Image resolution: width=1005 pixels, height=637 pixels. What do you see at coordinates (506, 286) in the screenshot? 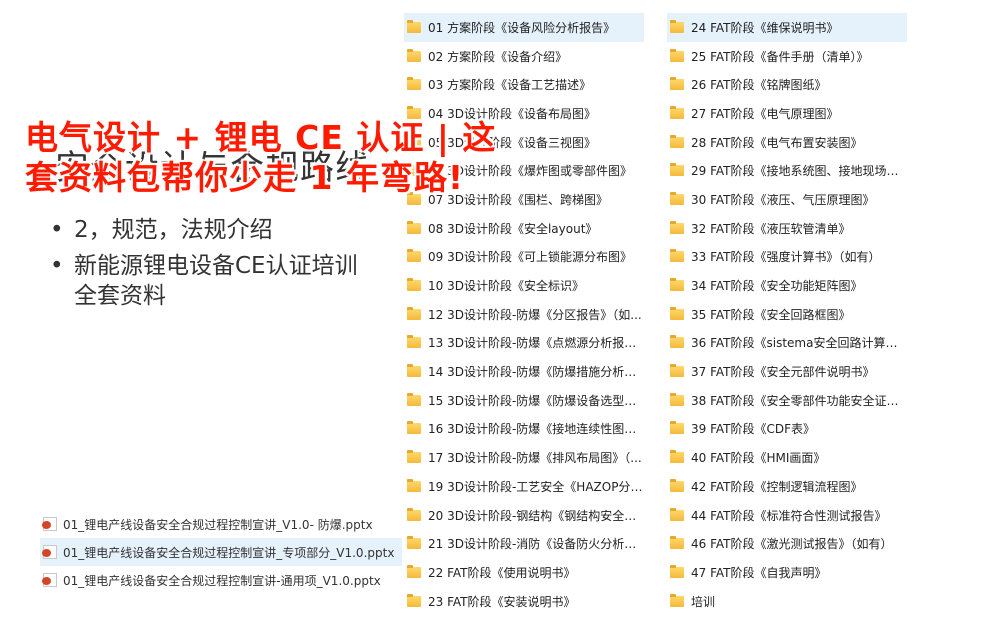
I see `folder-label: 10 3D设计阶段《安全标识》` at bounding box center [506, 286].